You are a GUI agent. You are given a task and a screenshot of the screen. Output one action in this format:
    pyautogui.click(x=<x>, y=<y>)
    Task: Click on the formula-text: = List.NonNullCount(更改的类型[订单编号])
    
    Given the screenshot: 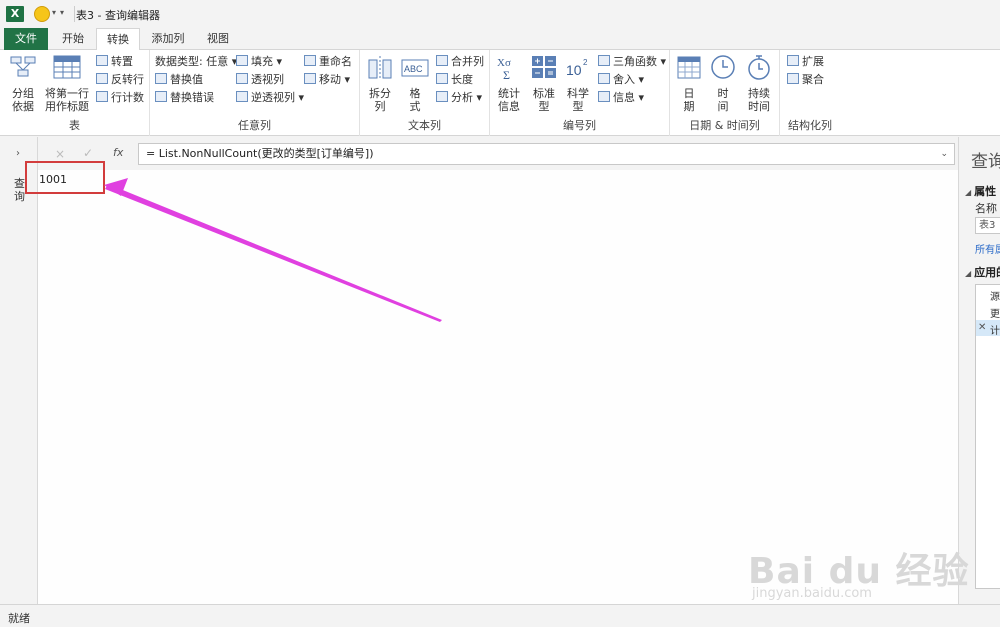 What is the action you would take?
    pyautogui.click(x=260, y=153)
    